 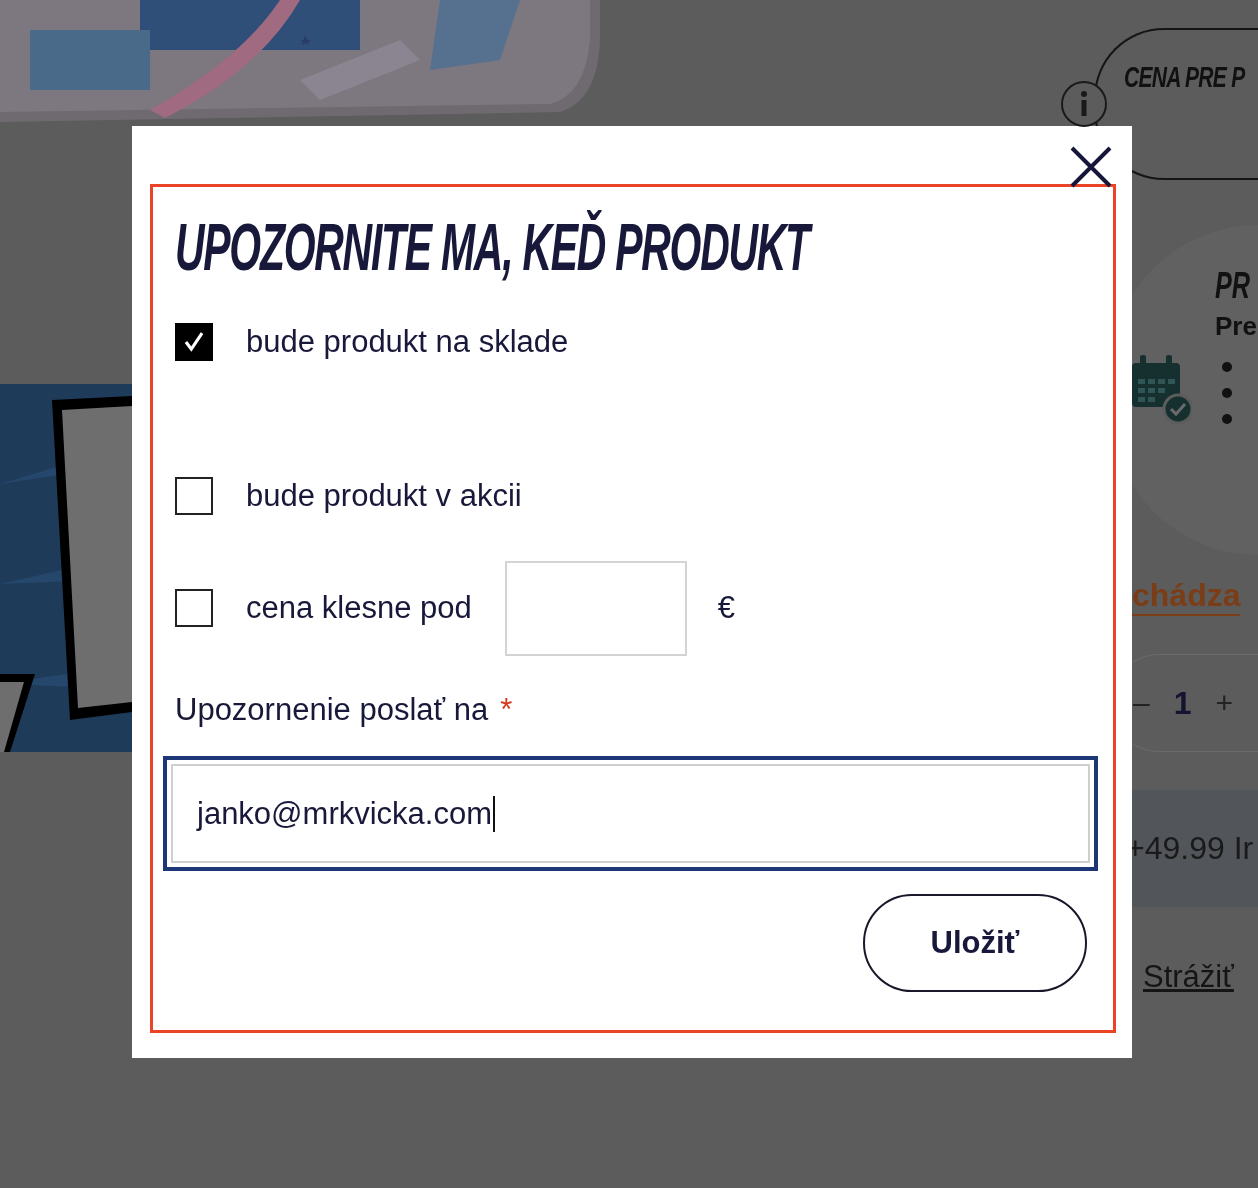 What do you see at coordinates (332, 710) in the screenshot?
I see `email-label: Upozornenie poslať na` at bounding box center [332, 710].